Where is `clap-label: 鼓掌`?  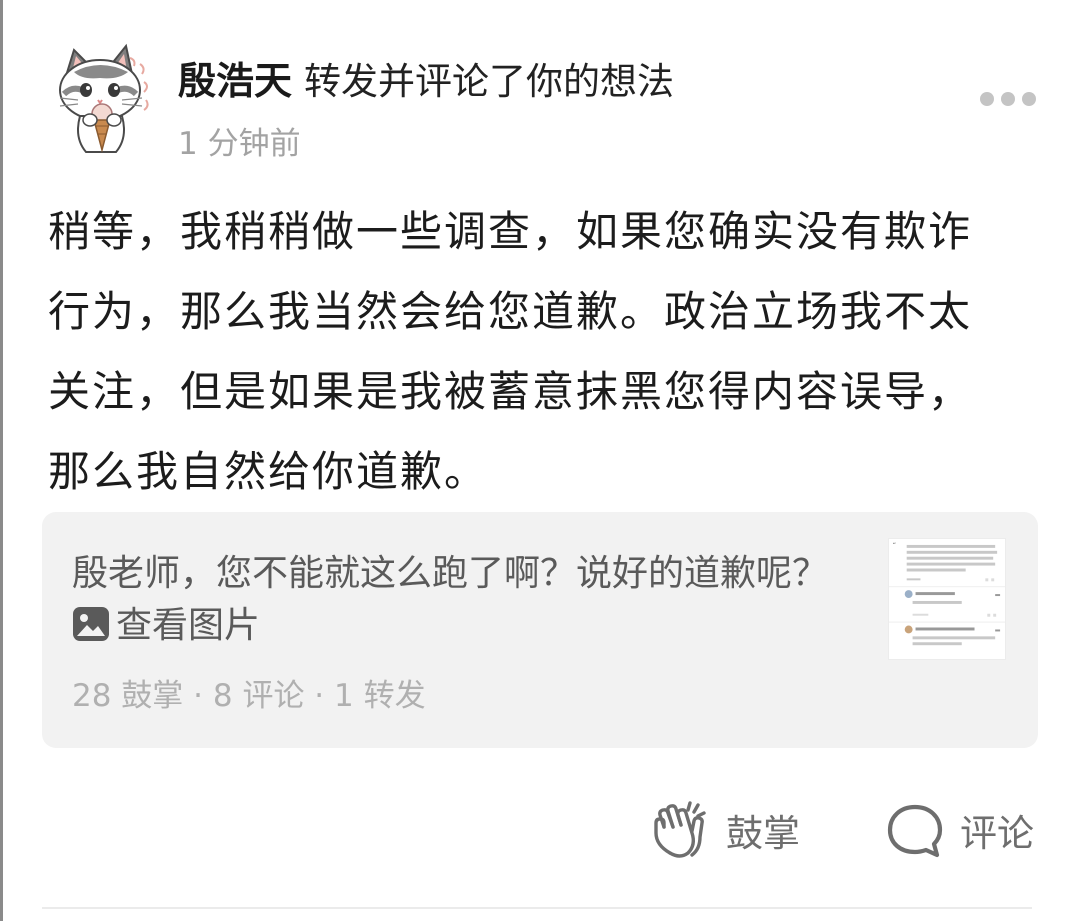
clap-label: 鼓掌 is located at coordinates (763, 833).